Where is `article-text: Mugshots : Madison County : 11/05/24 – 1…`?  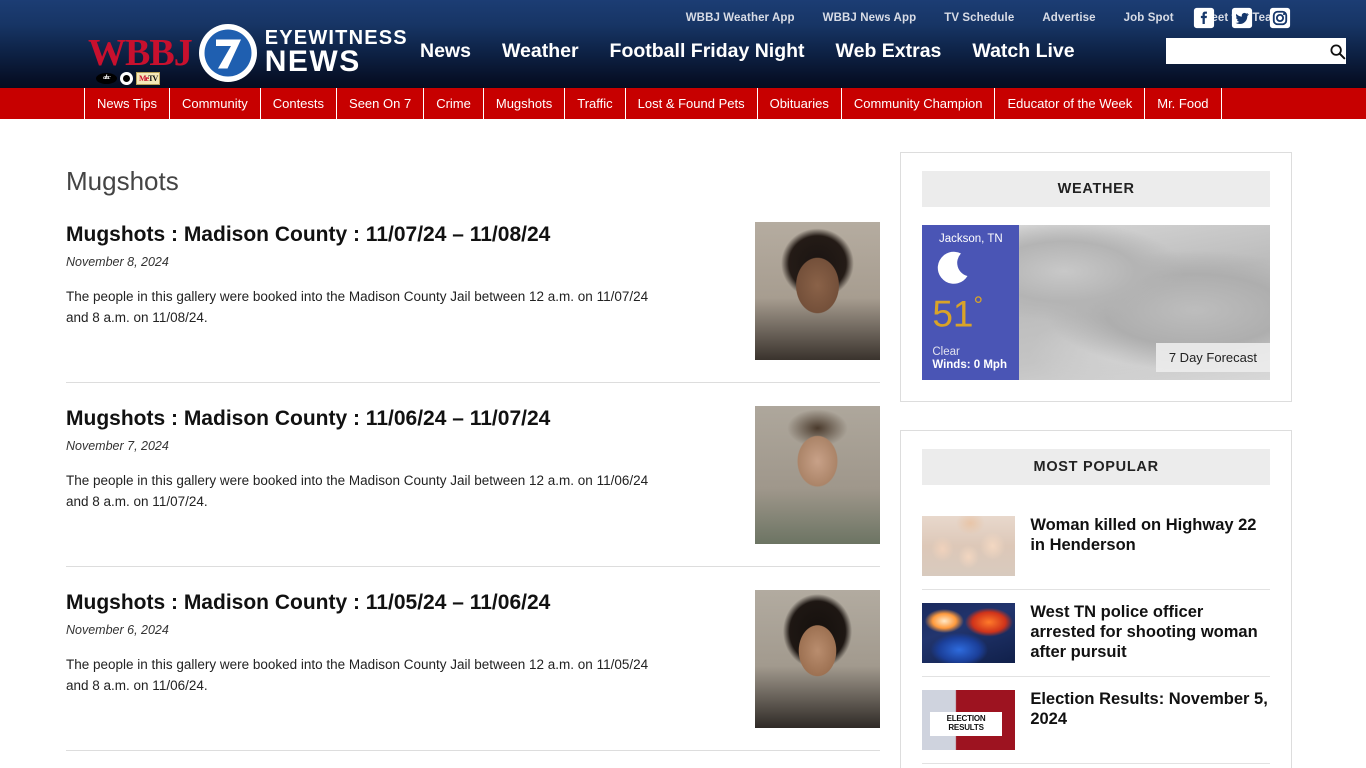
article-text: Mugshots : Madison County : 11/05/24 – 1… is located at coordinates (361, 643).